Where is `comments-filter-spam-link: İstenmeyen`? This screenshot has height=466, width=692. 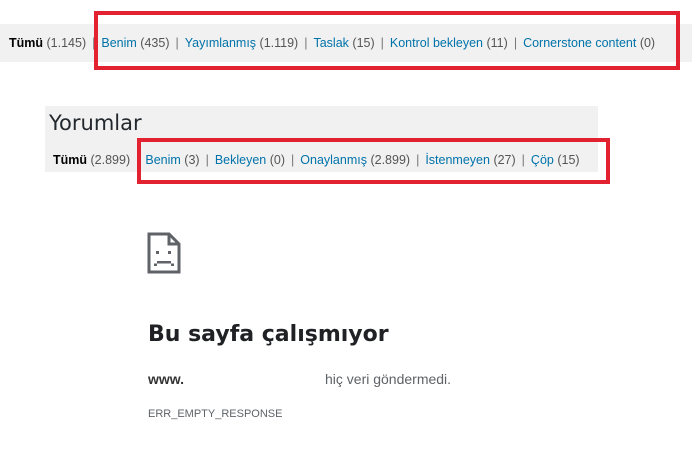
comments-filter-spam-link: İstenmeyen is located at coordinates (457, 160).